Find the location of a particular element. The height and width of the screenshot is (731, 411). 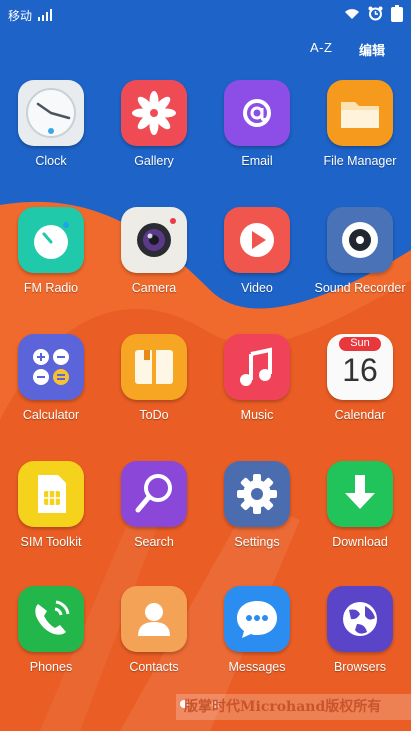

app-label: Sound Recorder is located at coordinates (360, 288).